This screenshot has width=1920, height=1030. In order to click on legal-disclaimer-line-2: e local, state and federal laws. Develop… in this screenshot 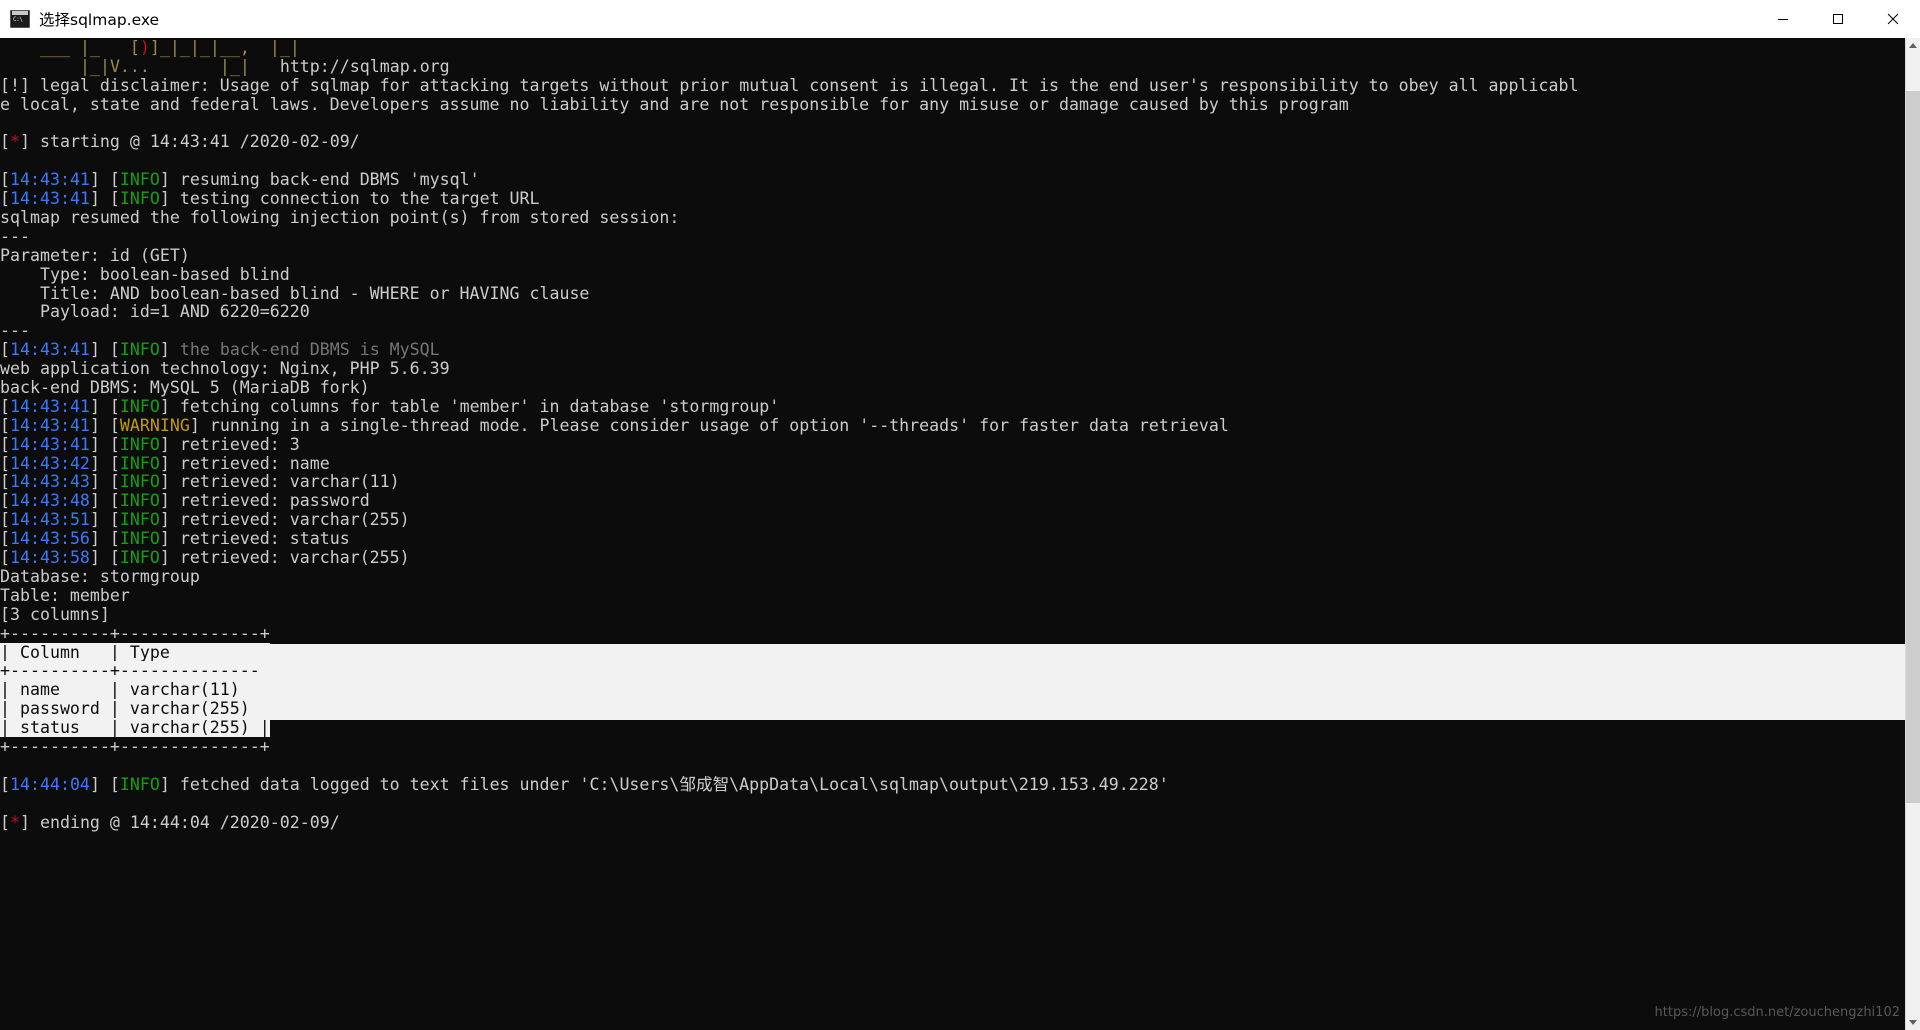, I will do `click(674, 104)`.